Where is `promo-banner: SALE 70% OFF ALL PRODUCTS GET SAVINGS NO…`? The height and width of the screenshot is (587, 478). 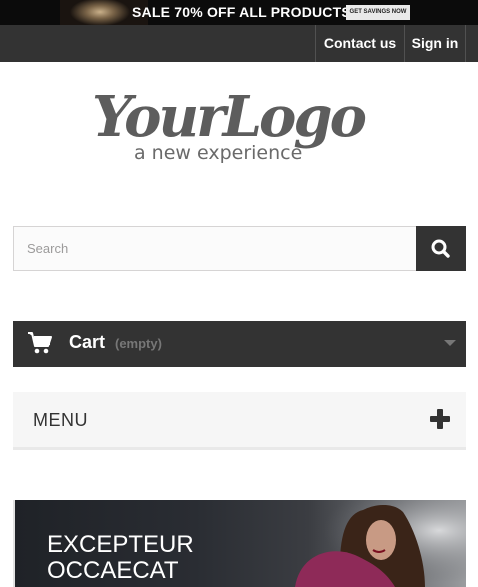 promo-banner: SALE 70% OFF ALL PRODUCTS GET SAVINGS NO… is located at coordinates (239, 12).